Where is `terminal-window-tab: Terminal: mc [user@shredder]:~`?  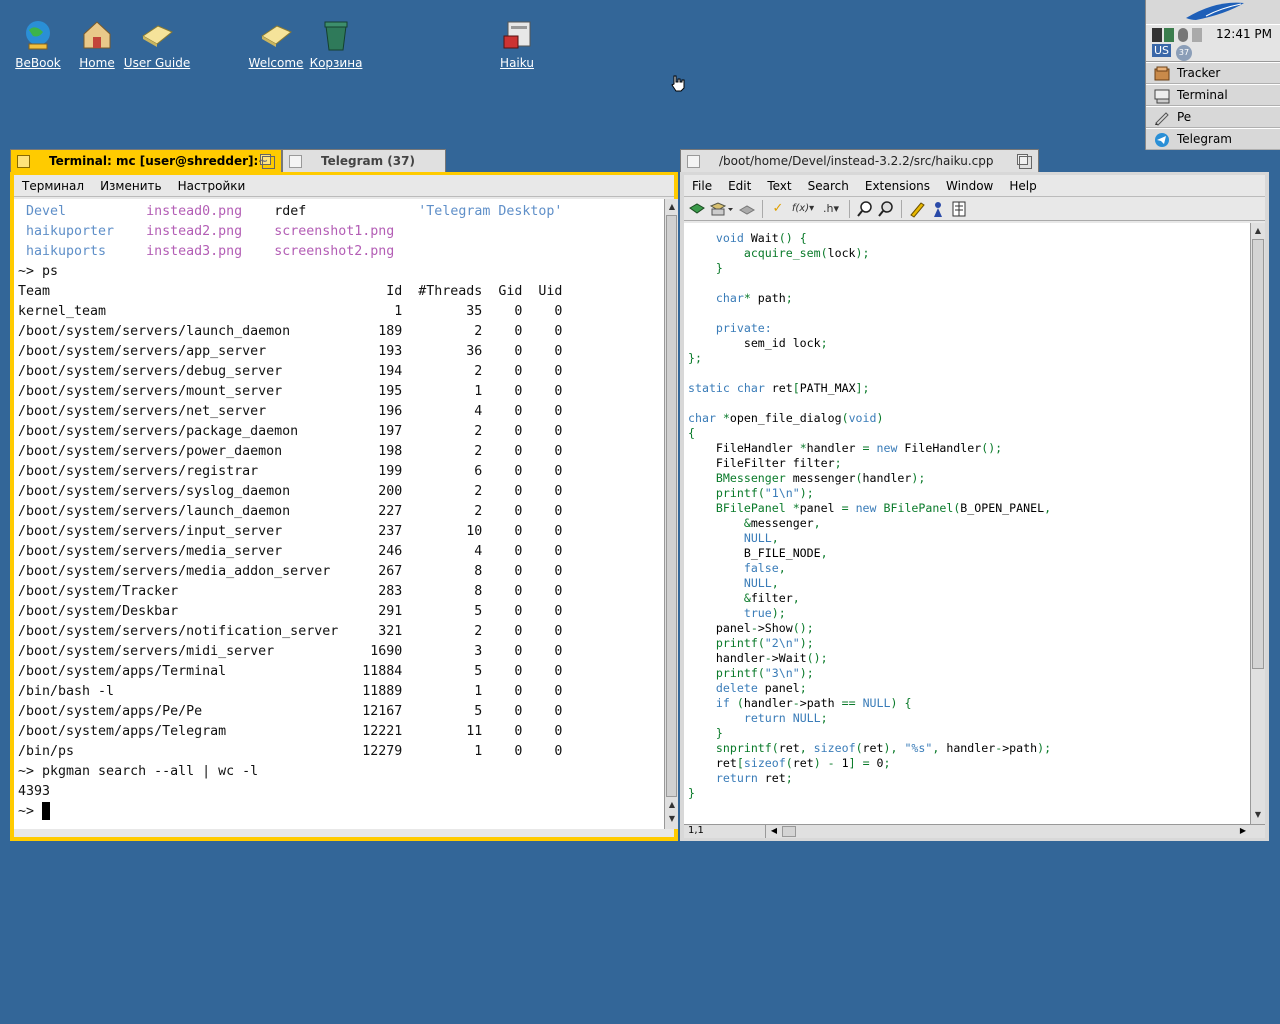
terminal-window-tab: Terminal: mc [user@shredder]:~ is located at coordinates (146, 161).